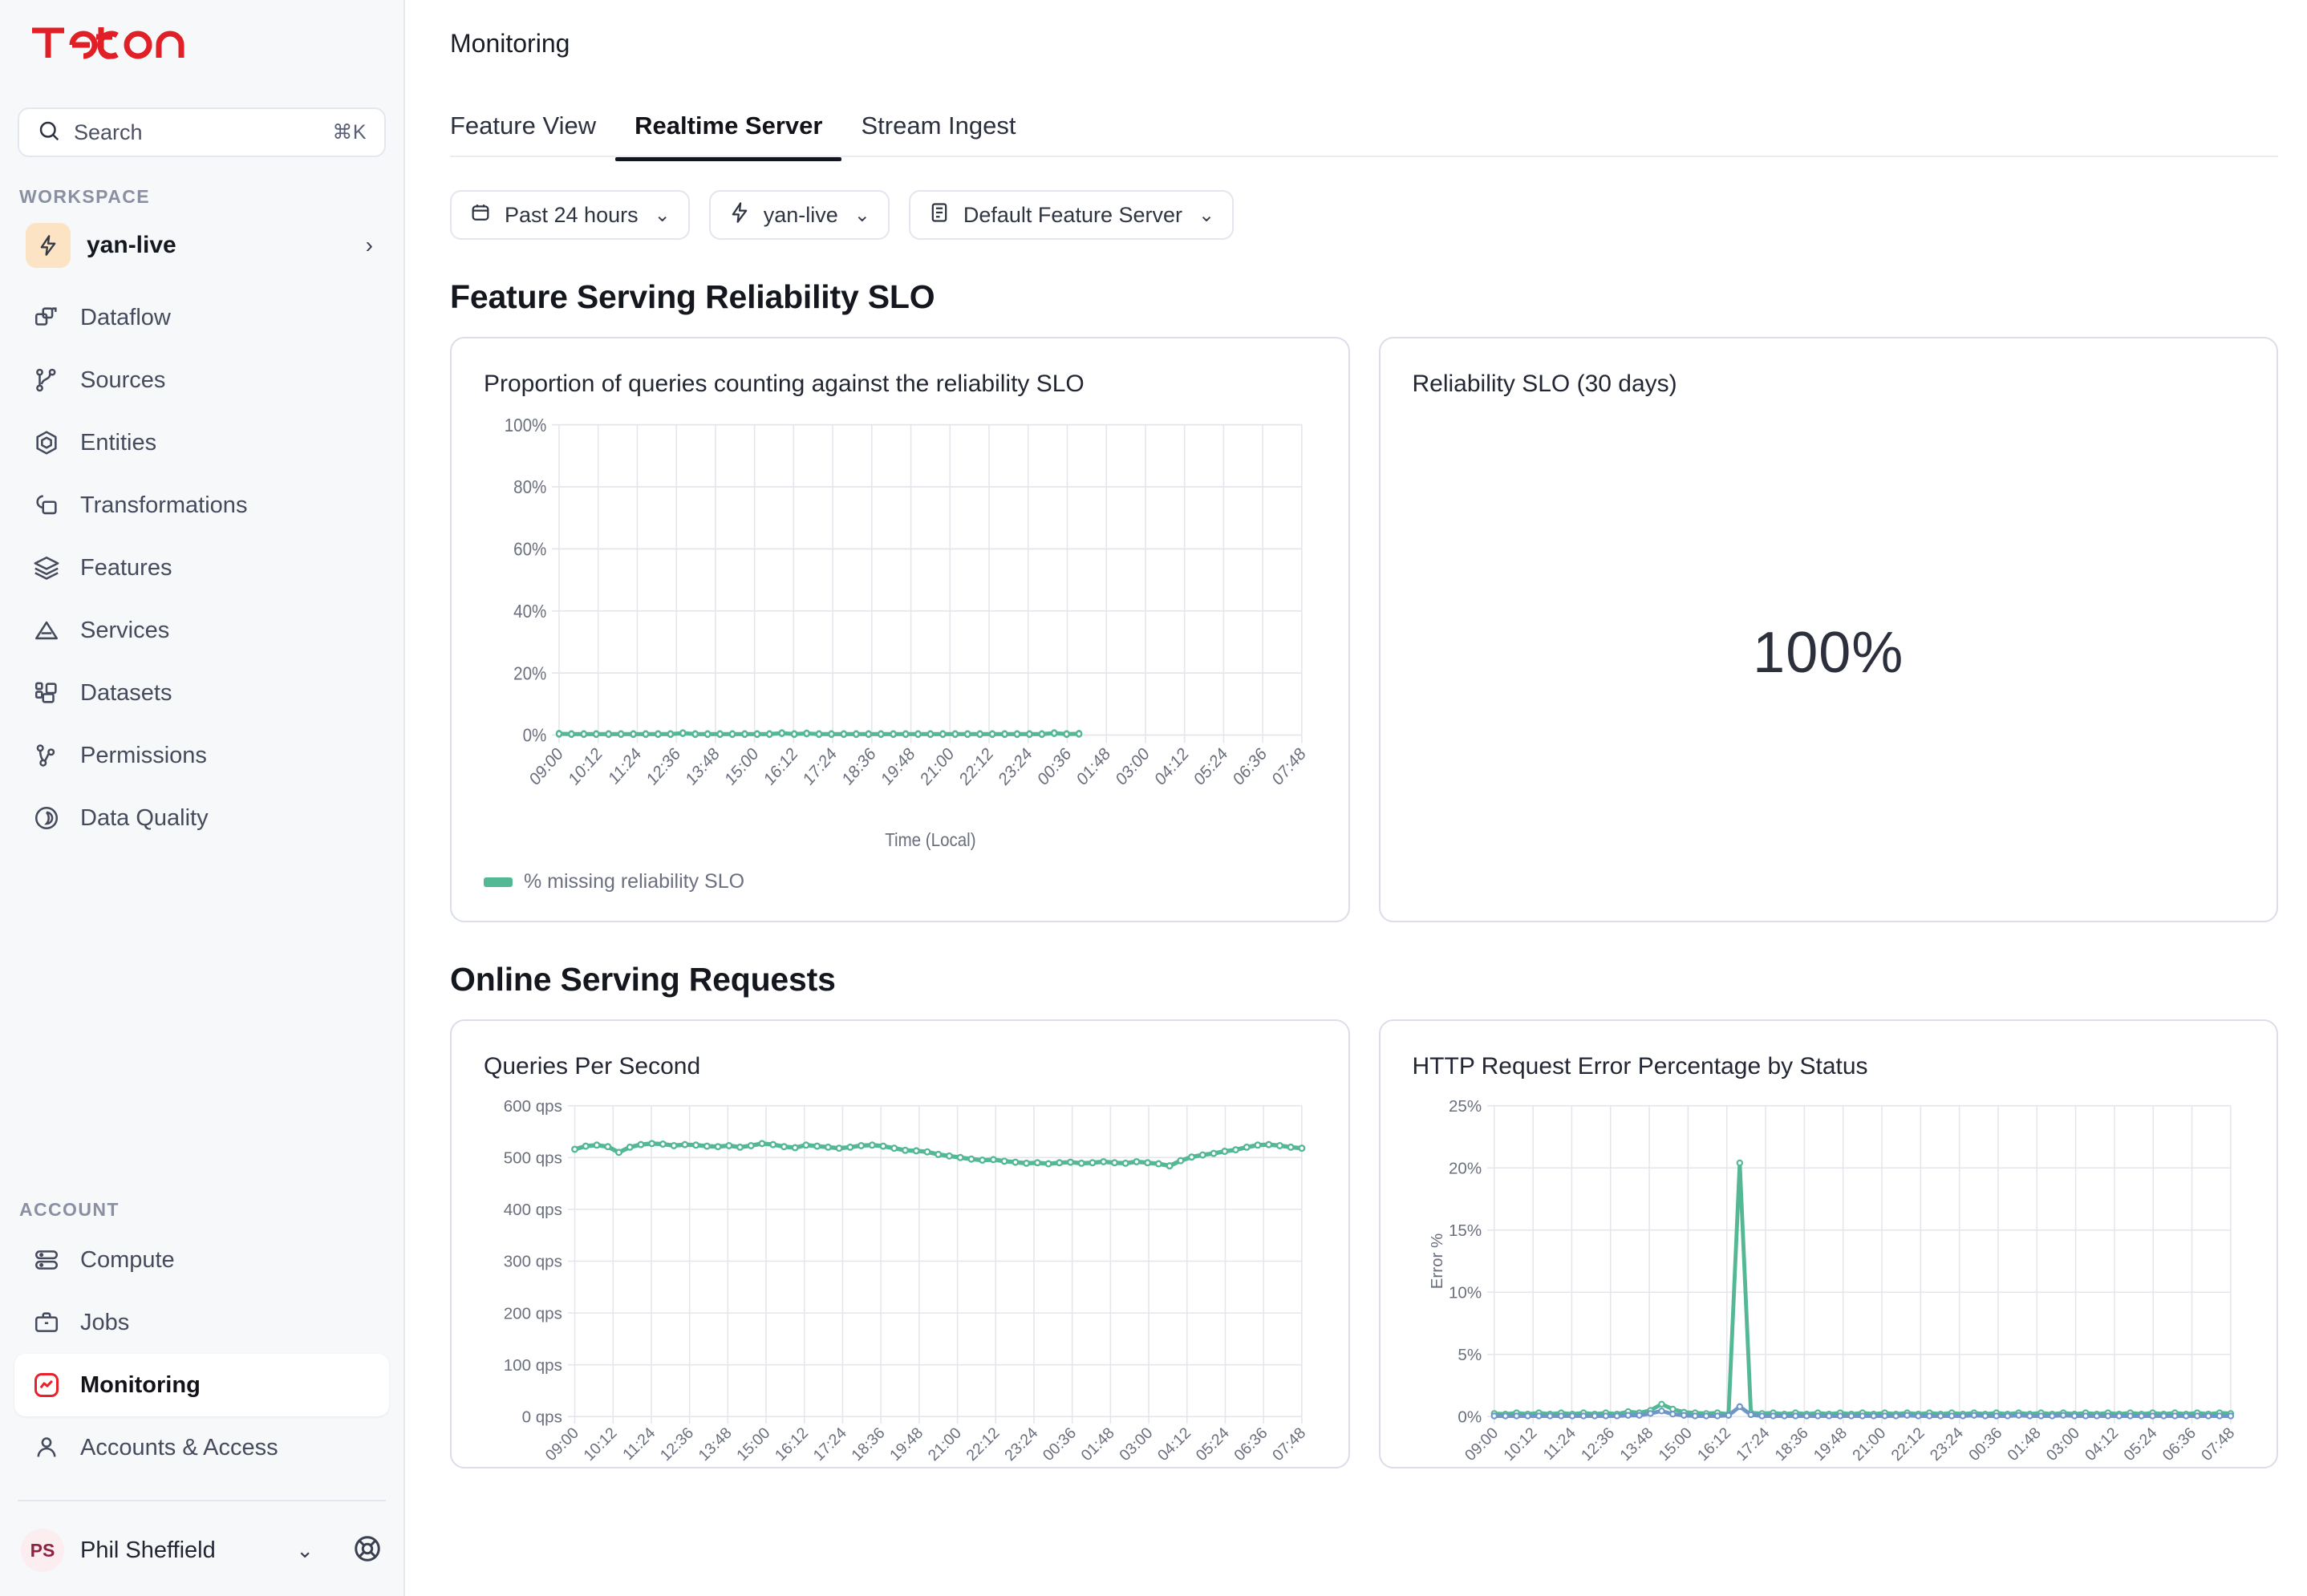 This screenshot has height=1596, width=2307. Describe the element at coordinates (930, 840) in the screenshot. I see `svg-text: Time (Local)` at that location.